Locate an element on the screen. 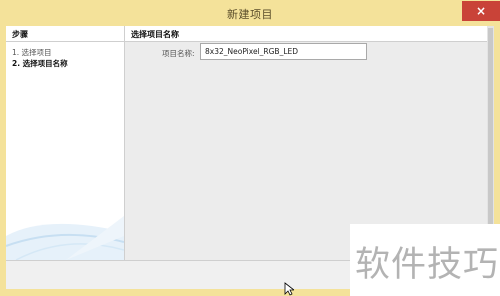  steps-divider is located at coordinates (65, 41).